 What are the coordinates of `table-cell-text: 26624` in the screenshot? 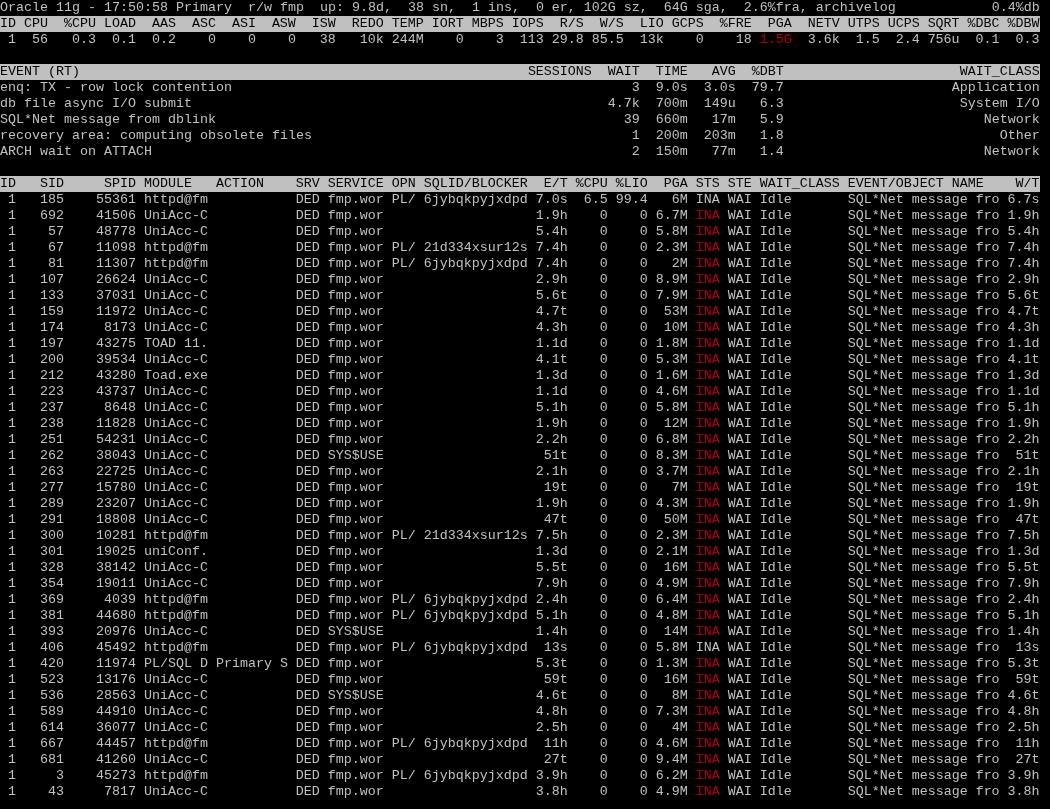 It's located at (115, 280).